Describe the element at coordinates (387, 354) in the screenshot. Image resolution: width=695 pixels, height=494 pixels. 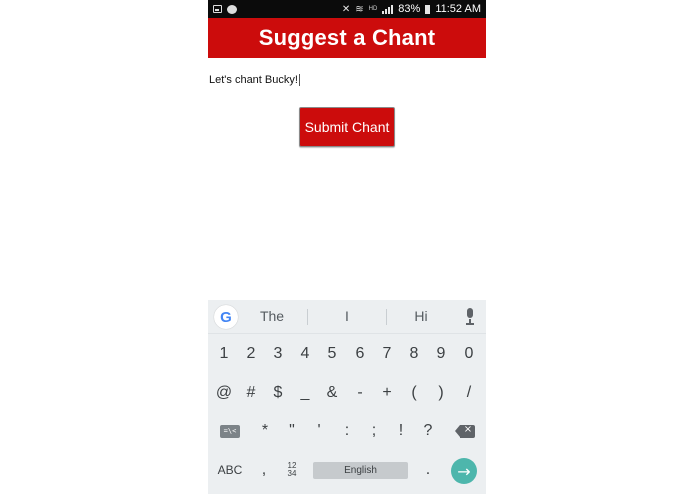
I see `key-7: 7` at that location.